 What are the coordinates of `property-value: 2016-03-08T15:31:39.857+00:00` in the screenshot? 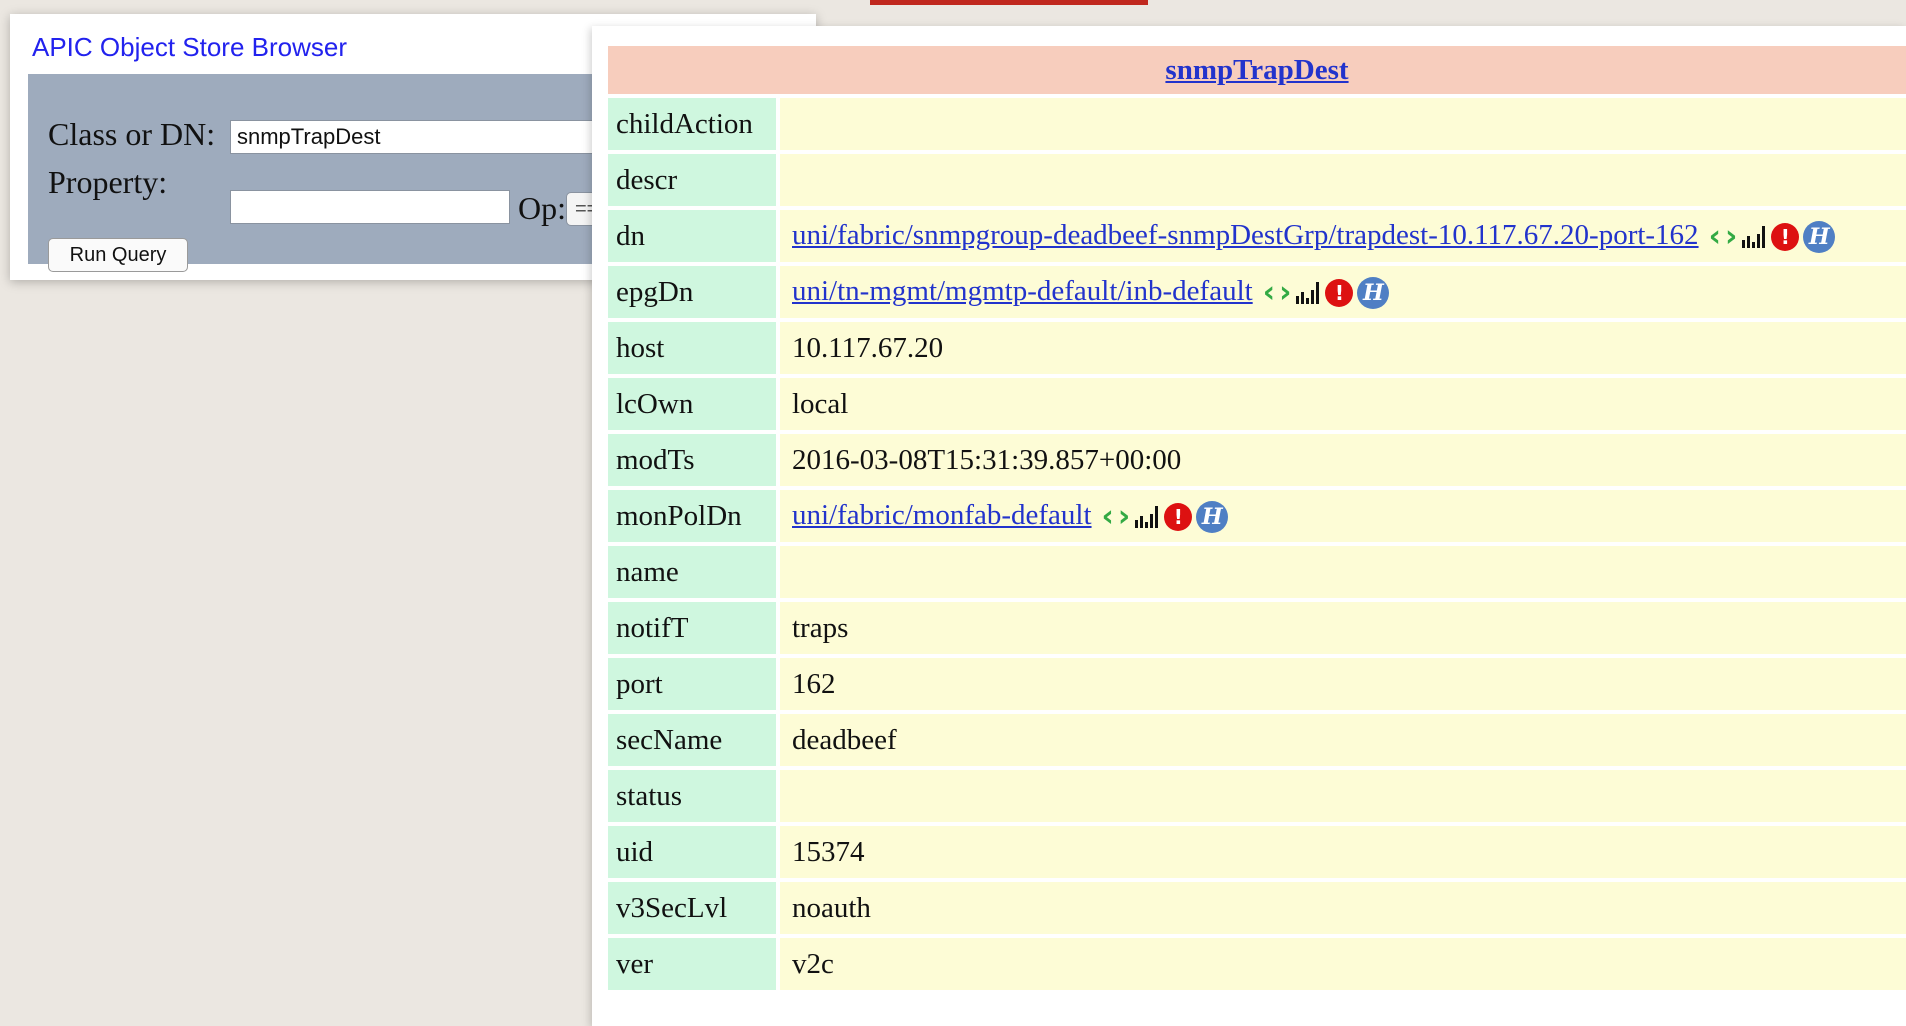 It's located at (1341, 460).